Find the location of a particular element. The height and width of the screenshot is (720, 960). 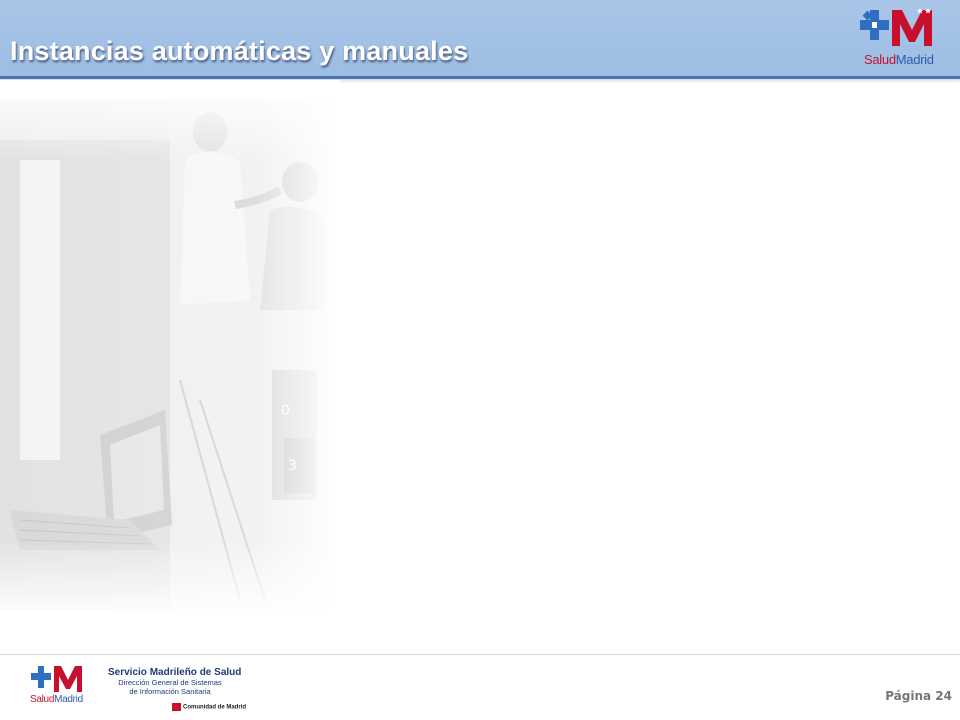

footer-salud-madrid-logo: SaludMadrid is located at coordinates (63, 686).